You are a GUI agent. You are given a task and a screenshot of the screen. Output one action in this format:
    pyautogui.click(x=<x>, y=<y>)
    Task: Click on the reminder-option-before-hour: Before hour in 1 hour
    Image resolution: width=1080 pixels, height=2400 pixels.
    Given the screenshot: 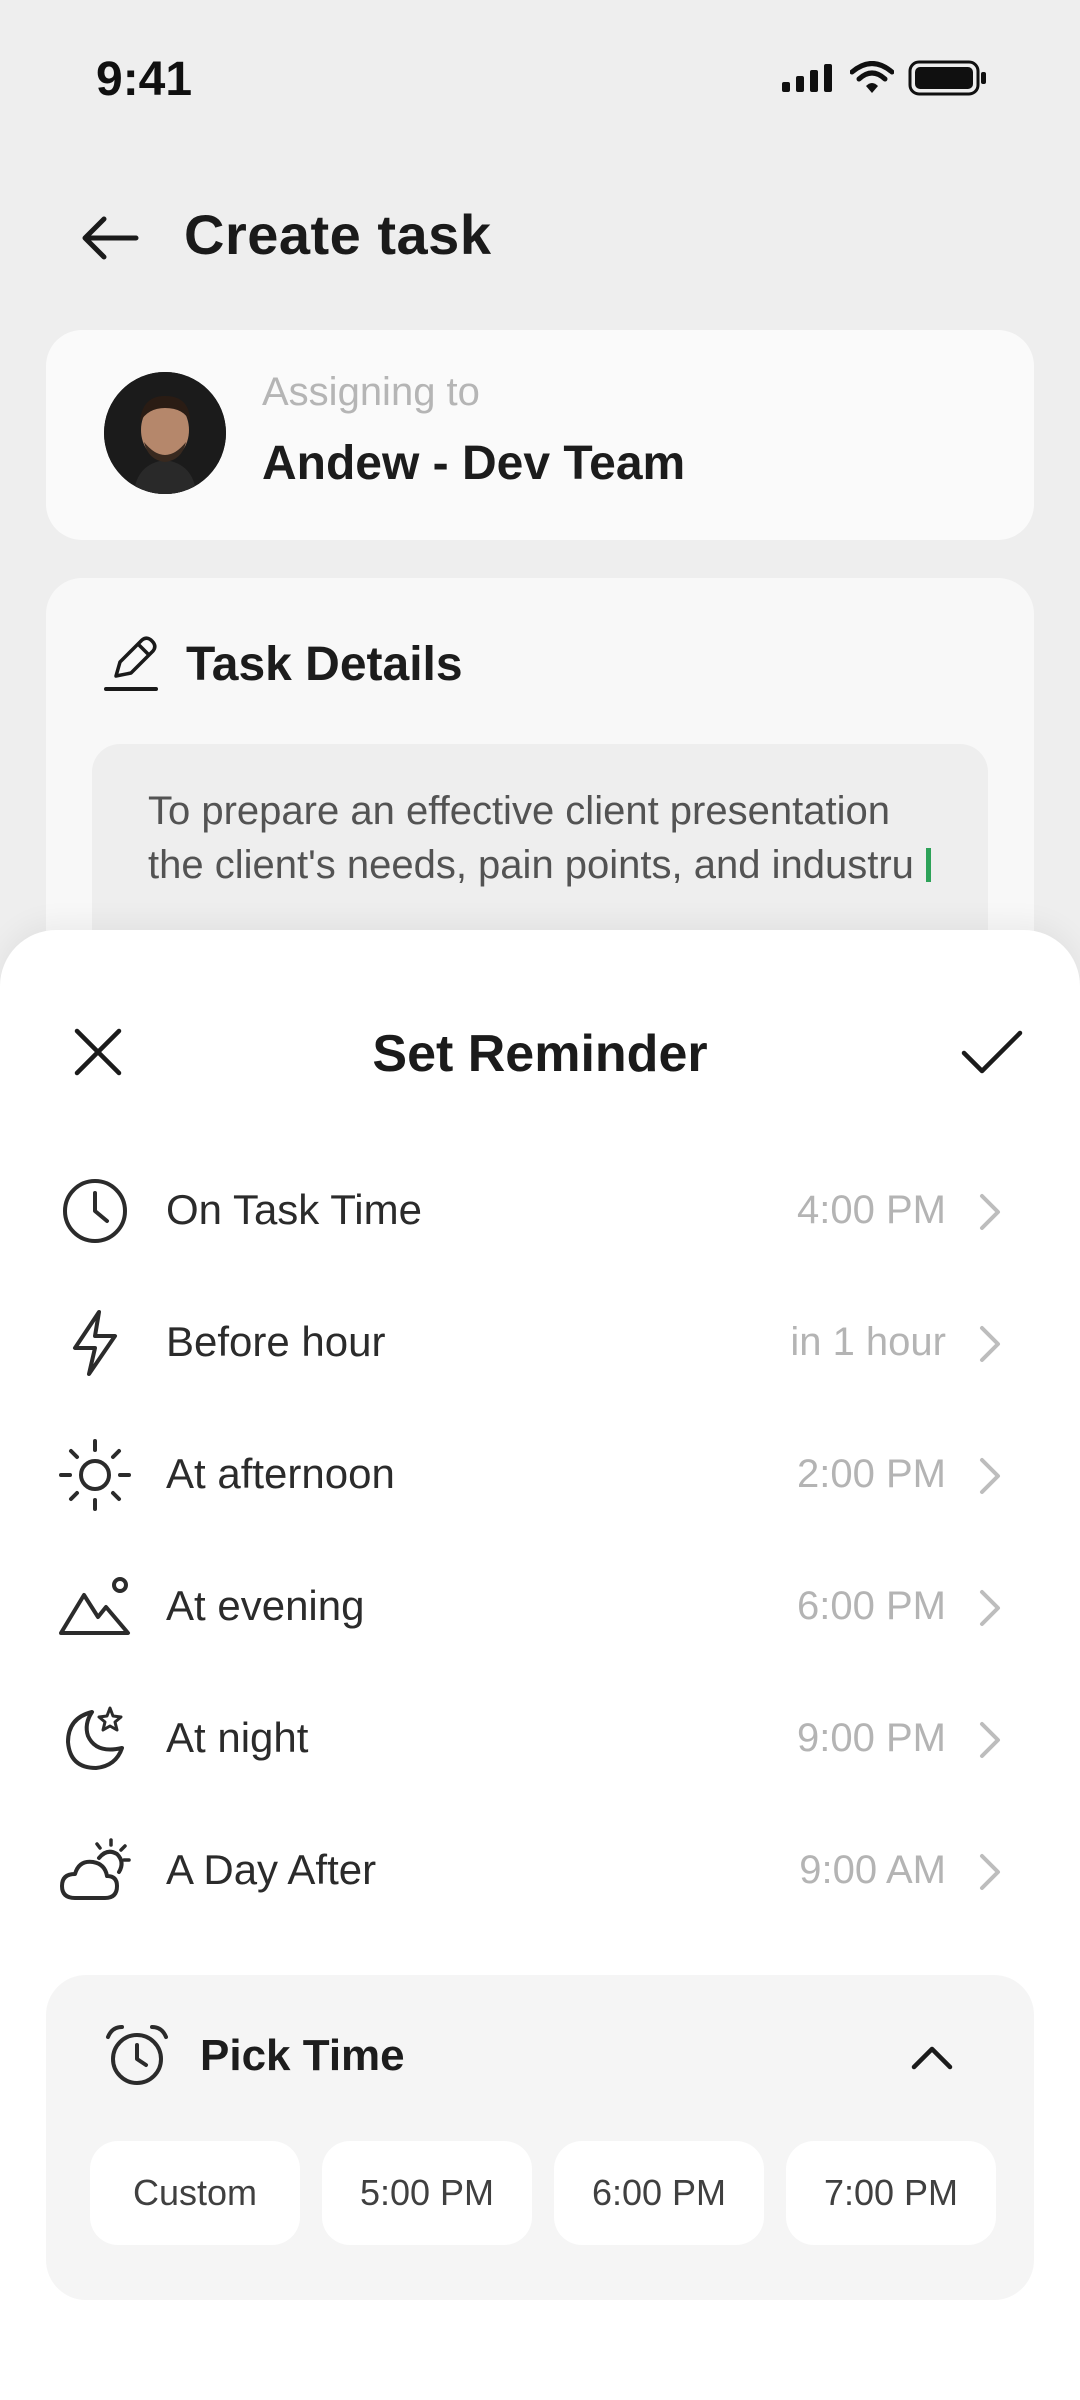 What is the action you would take?
    pyautogui.click(x=540, y=1342)
    